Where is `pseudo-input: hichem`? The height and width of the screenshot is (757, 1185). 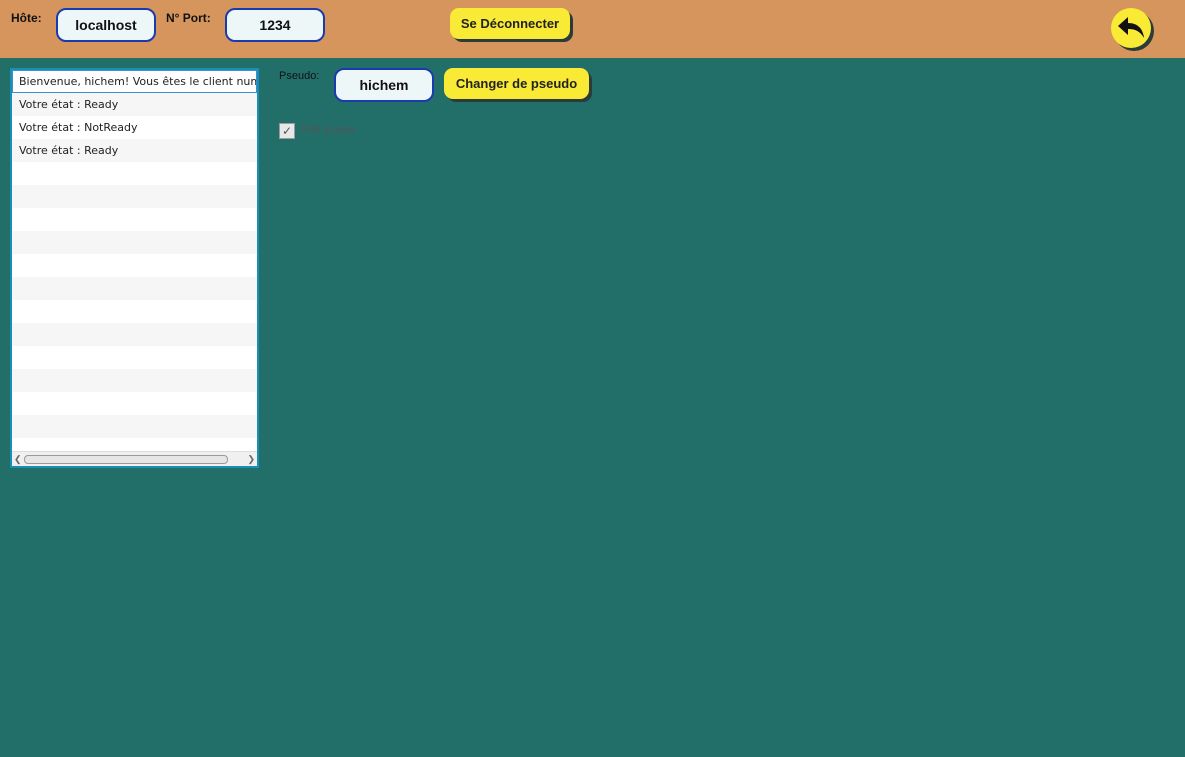 pseudo-input: hichem is located at coordinates (384, 85).